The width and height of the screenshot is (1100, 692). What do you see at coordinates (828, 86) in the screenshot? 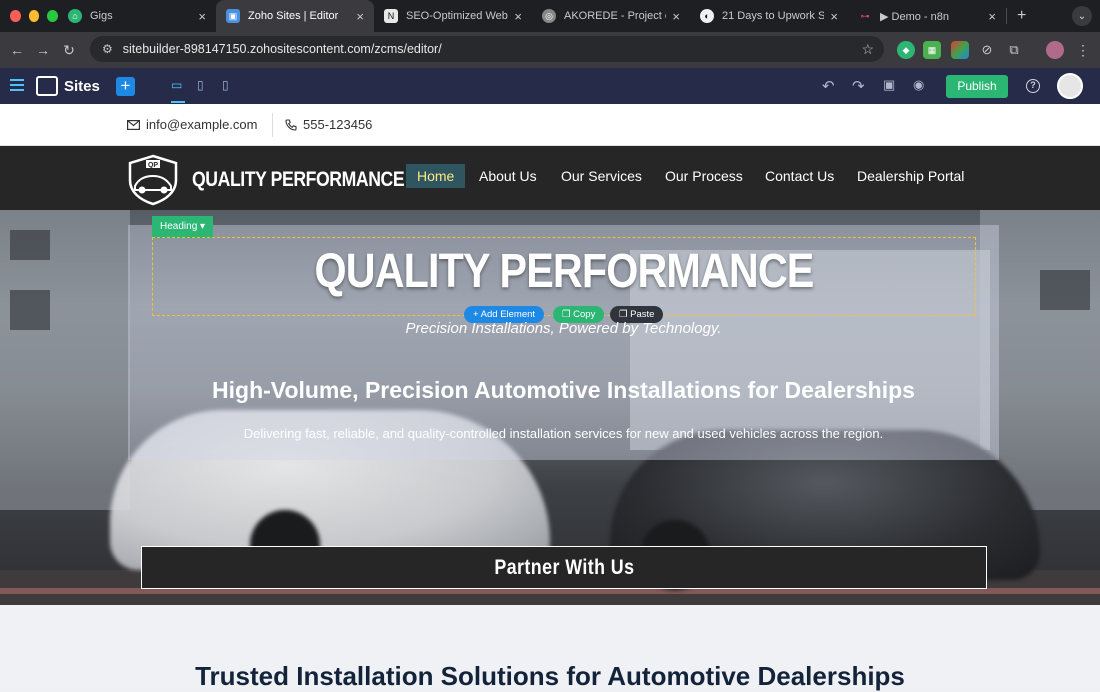
I see `undo-icon: ↶` at bounding box center [828, 86].